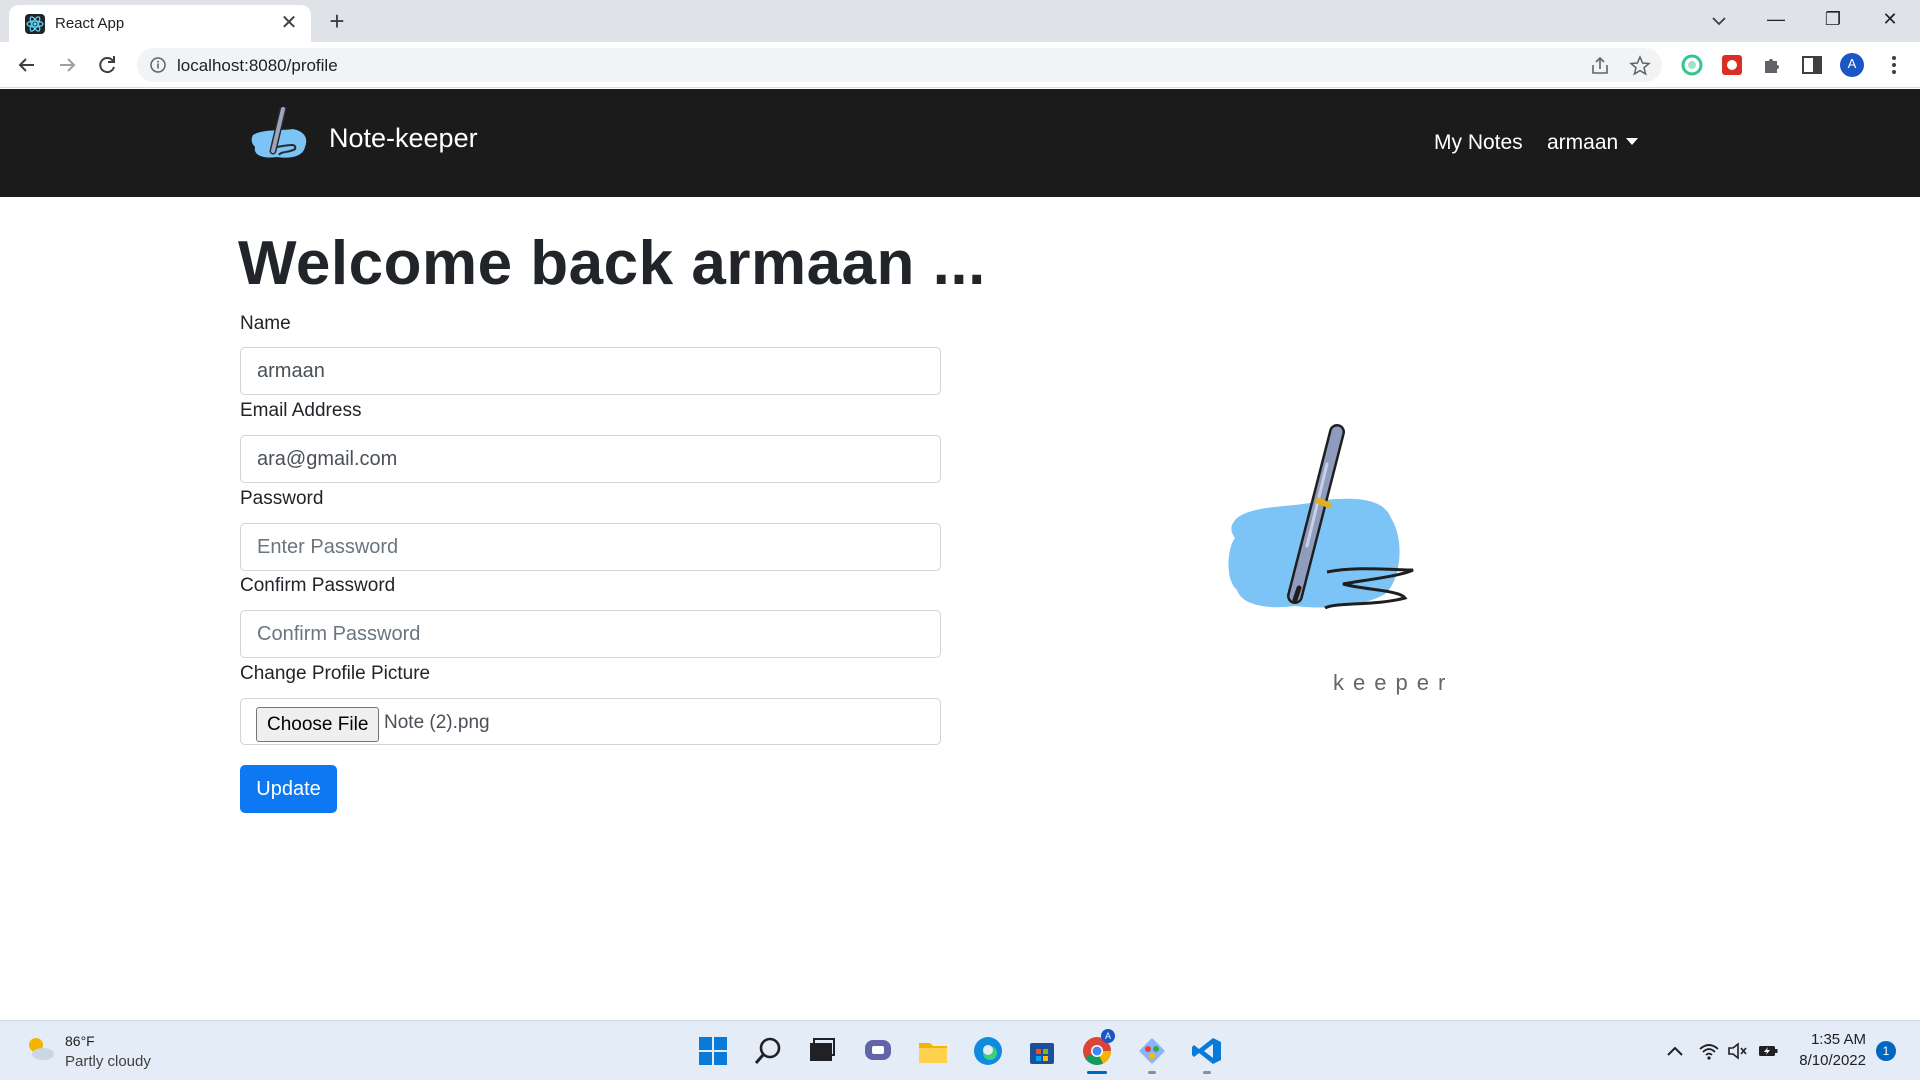 This screenshot has height=1080, width=1920. What do you see at coordinates (301, 410) in the screenshot?
I see `email-label: Email Address` at bounding box center [301, 410].